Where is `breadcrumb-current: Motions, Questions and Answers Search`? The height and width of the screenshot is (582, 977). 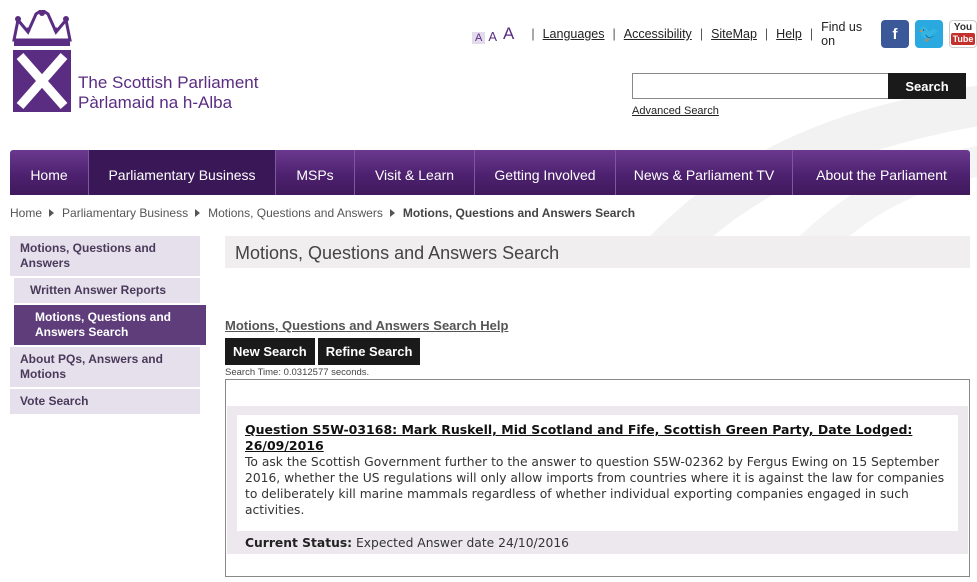 breadcrumb-current: Motions, Questions and Answers Search is located at coordinates (519, 213).